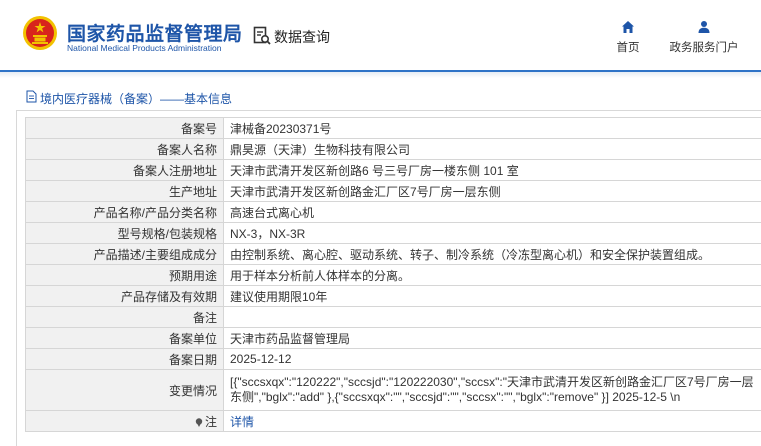 Image resolution: width=761 pixels, height=446 pixels. Describe the element at coordinates (124, 128) in the screenshot. I see `field-label: 备案号` at that location.